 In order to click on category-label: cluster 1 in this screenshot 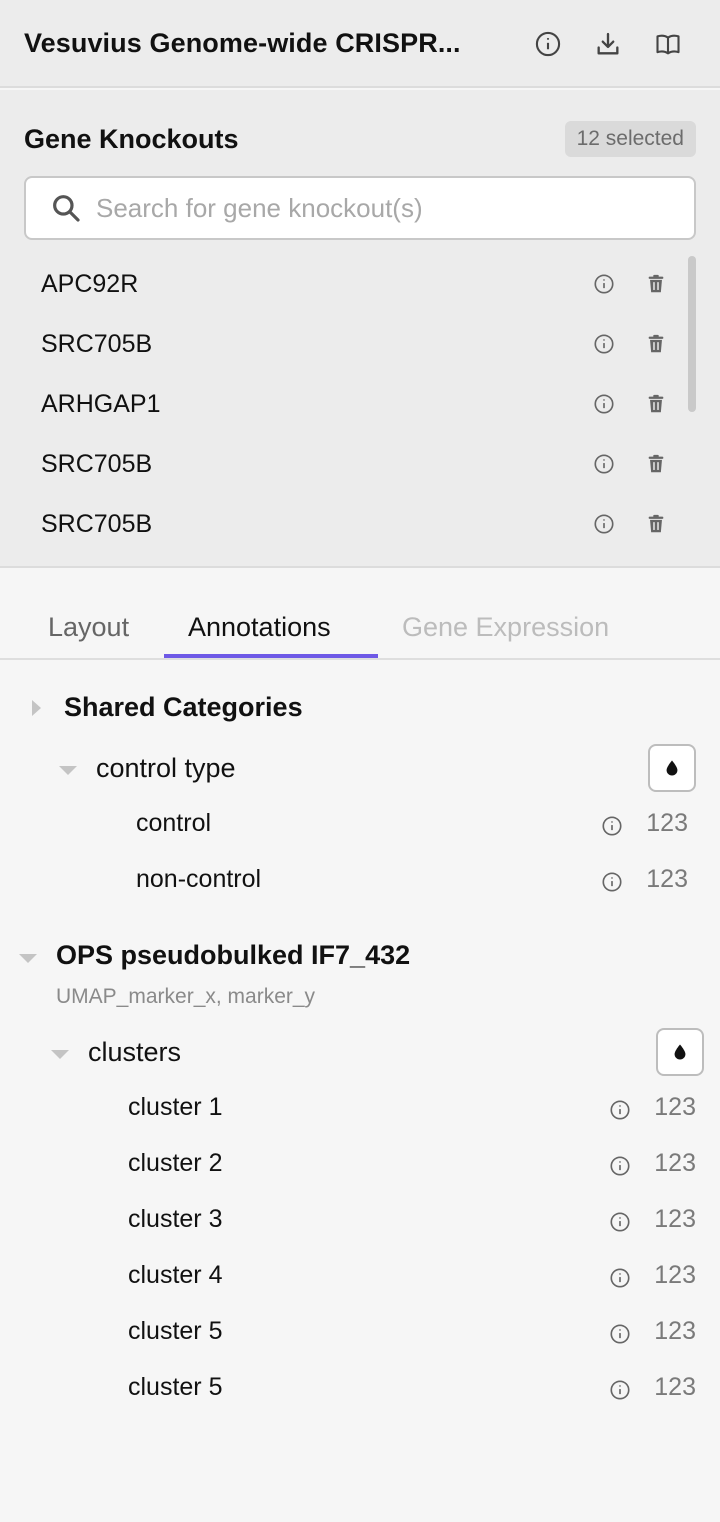, I will do `click(175, 1107)`.